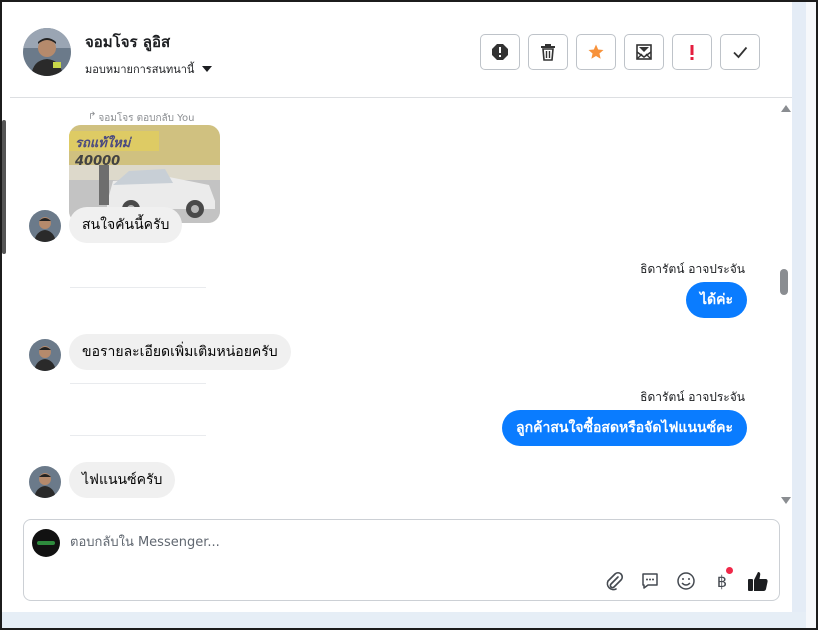  Describe the element at coordinates (127, 42) in the screenshot. I see `contact-name: จอมโจร ลูอิส` at that location.